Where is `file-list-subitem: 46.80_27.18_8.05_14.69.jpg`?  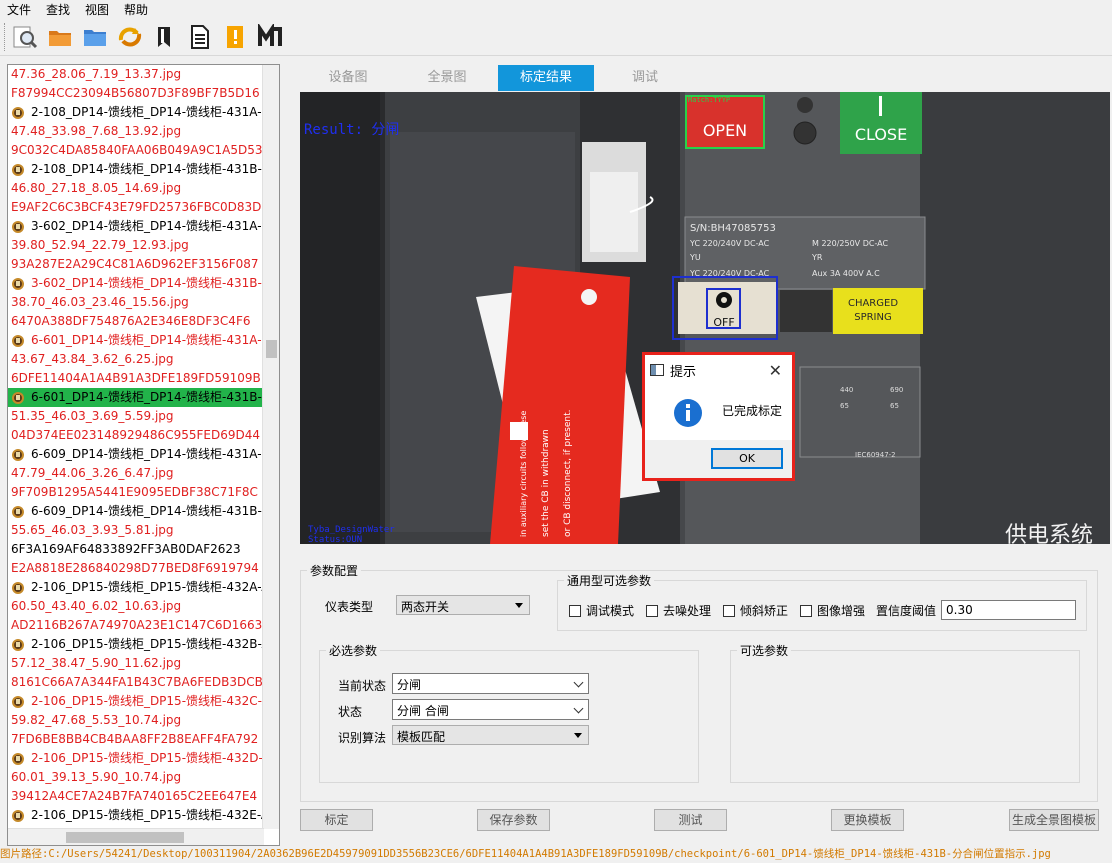 file-list-subitem: 46.80_27.18_8.05_14.69.jpg is located at coordinates (143, 188).